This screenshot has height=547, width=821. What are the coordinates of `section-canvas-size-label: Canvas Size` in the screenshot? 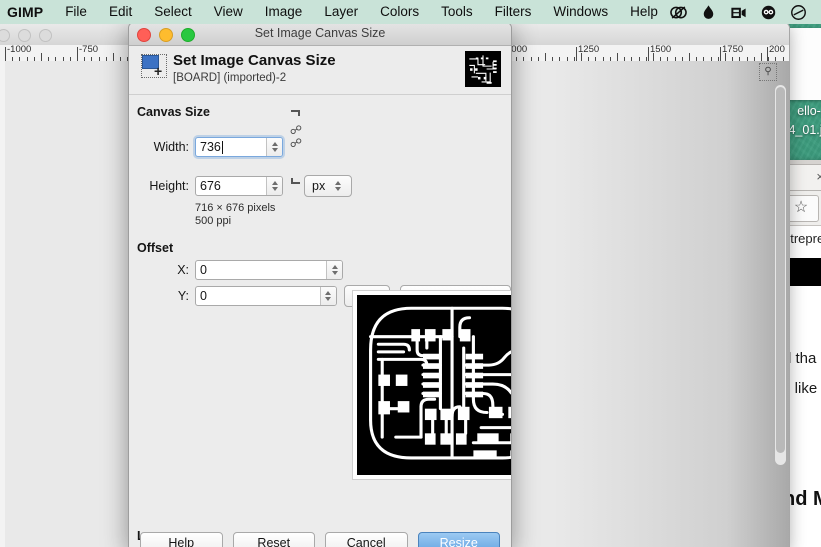 It's located at (173, 112).